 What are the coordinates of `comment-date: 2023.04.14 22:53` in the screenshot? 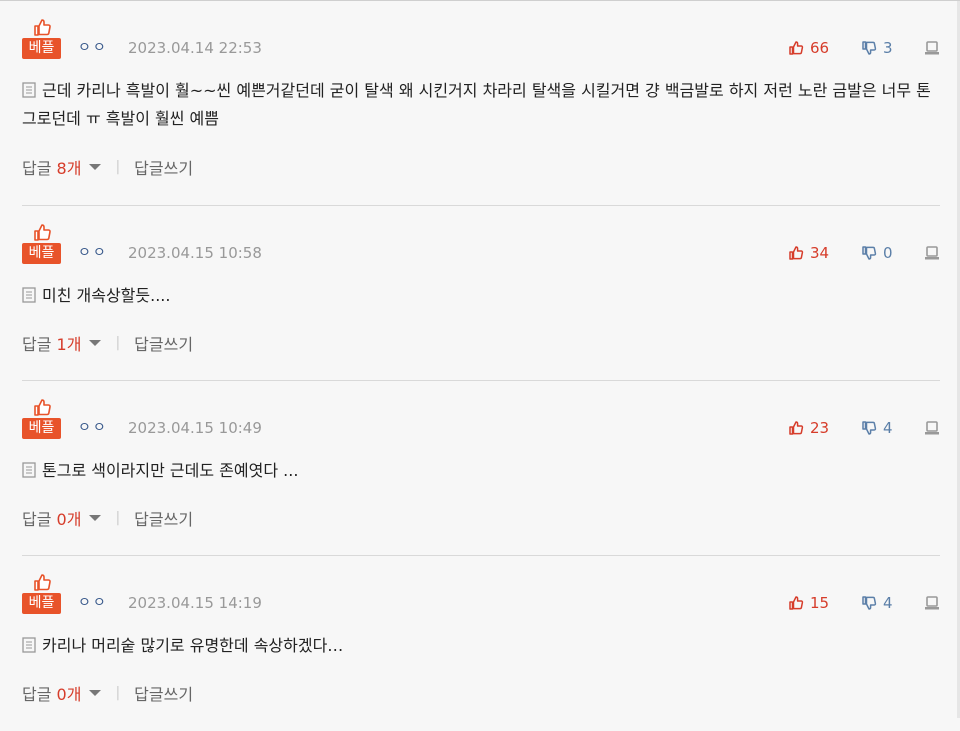 It's located at (195, 48).